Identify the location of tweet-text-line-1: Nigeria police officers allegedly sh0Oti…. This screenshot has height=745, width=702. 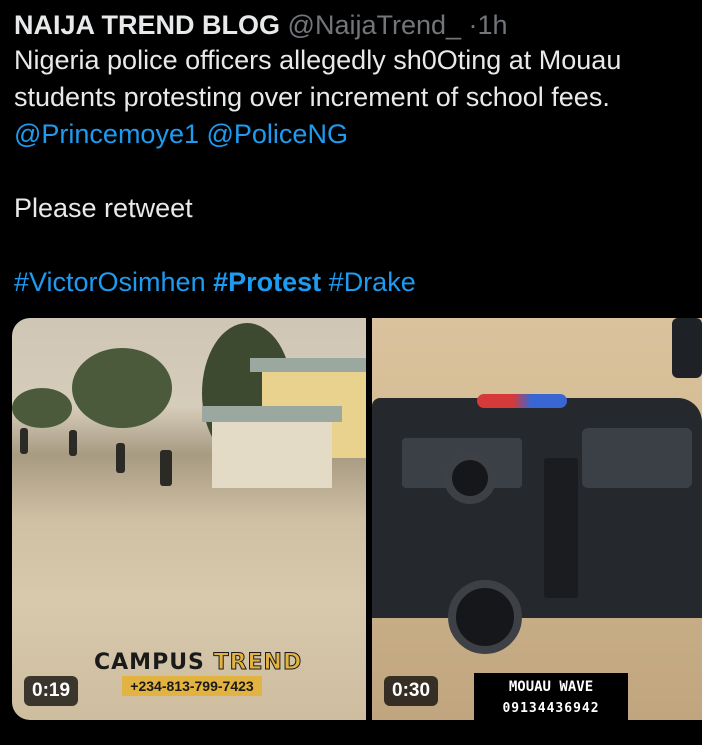
(318, 60).